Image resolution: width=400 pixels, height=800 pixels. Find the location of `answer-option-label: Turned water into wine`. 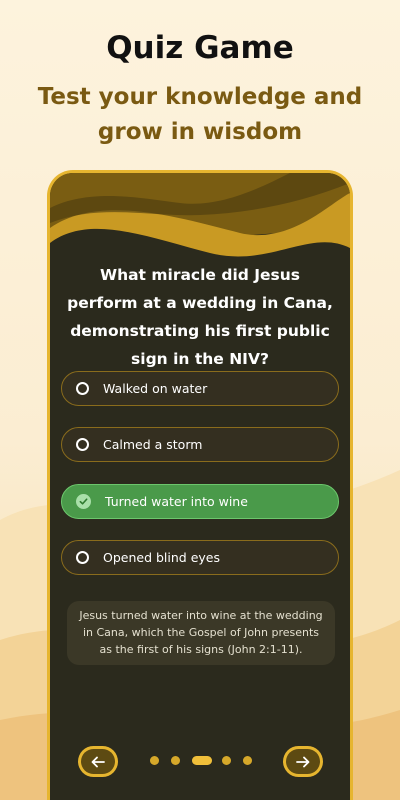

answer-option-label: Turned water into wine is located at coordinates (176, 501).